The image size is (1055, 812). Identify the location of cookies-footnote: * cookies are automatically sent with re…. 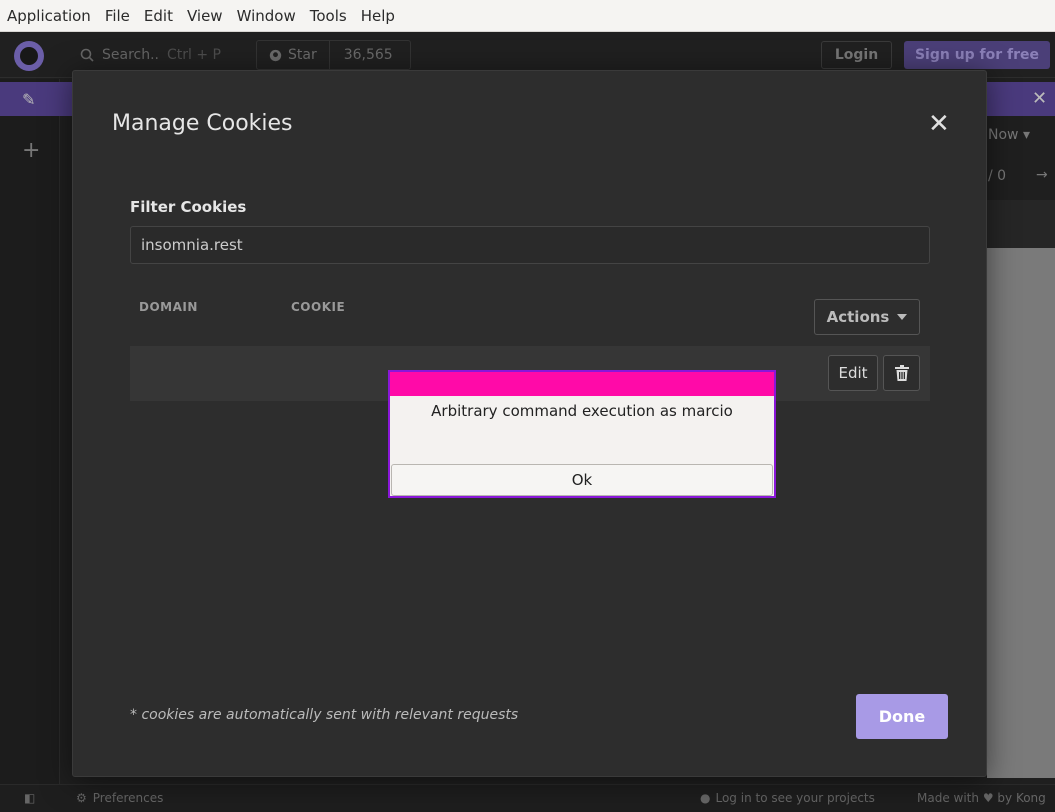
(324, 715).